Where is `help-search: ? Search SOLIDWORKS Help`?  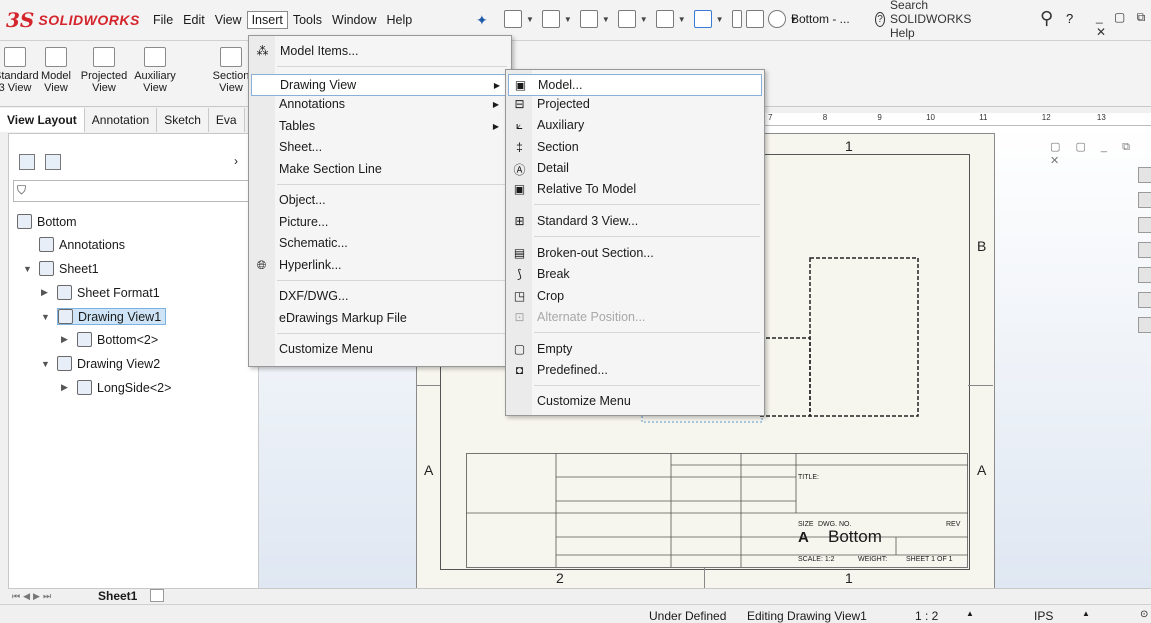 help-search: ? Search SOLIDWORKS Help is located at coordinates (929, 20).